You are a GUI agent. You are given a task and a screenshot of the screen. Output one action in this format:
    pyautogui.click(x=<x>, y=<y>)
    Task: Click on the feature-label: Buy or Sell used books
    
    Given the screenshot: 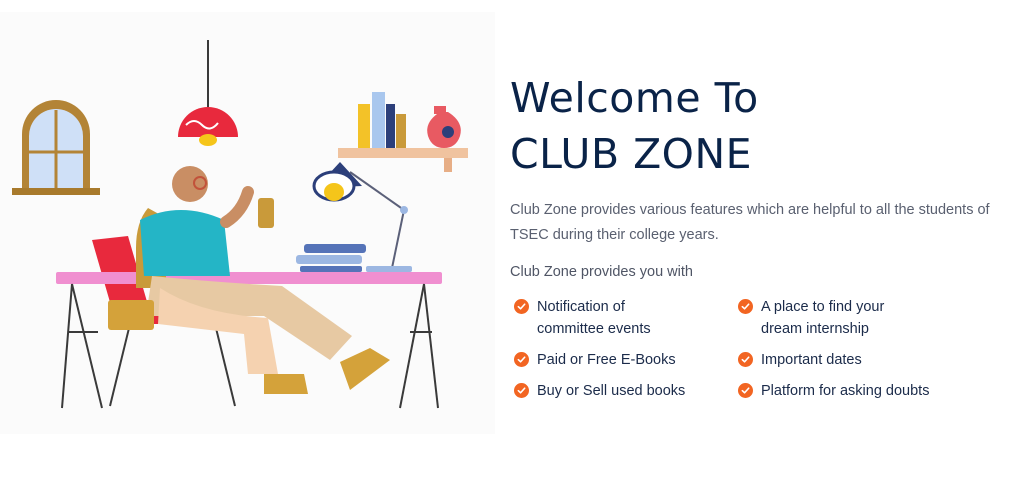 What is the action you would take?
    pyautogui.click(x=611, y=391)
    